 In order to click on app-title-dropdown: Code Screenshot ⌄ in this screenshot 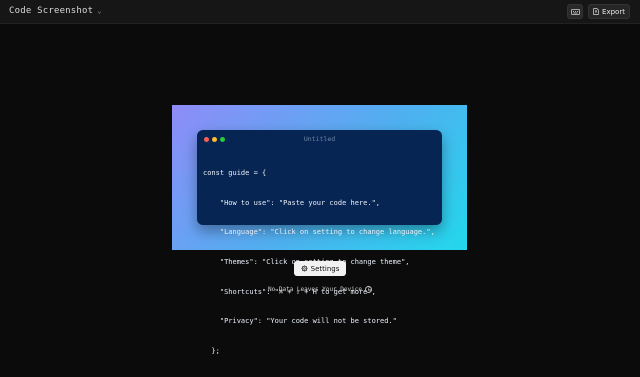, I will do `click(55, 11)`.